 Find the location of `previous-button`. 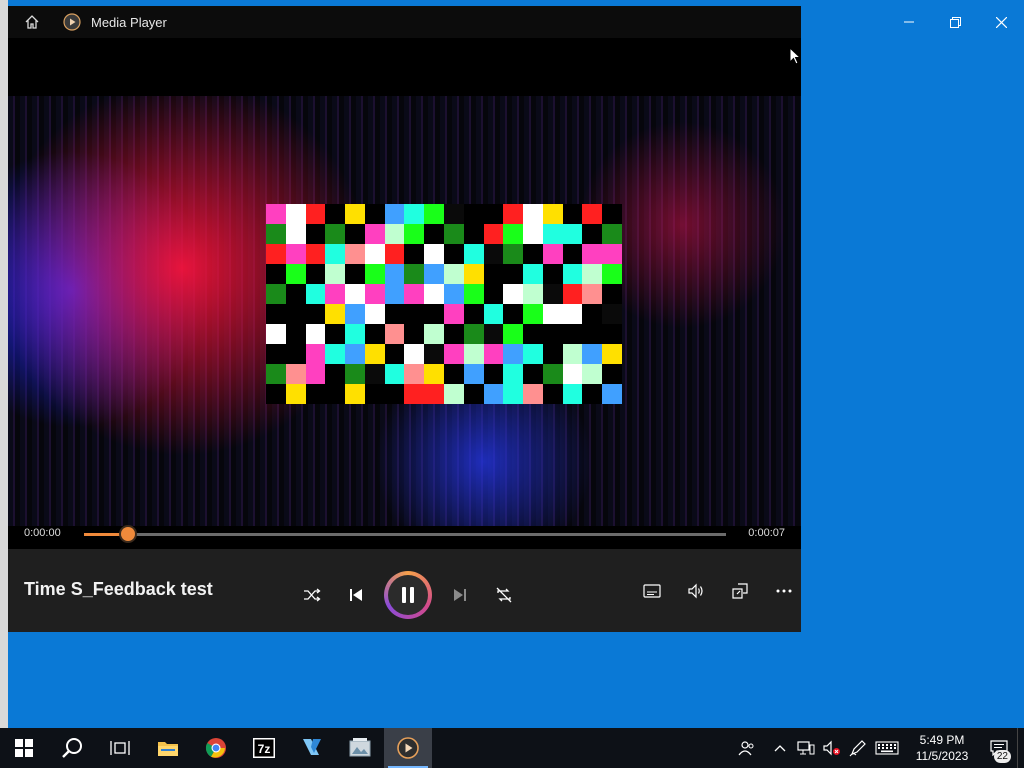

previous-button is located at coordinates (356, 595).